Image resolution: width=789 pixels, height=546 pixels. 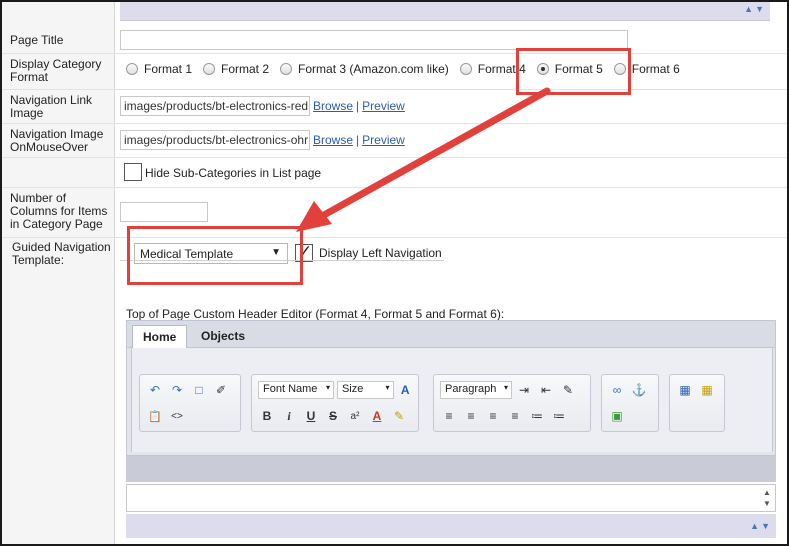 What do you see at coordinates (333, 416) in the screenshot?
I see `strikethrough-icon: S` at bounding box center [333, 416].